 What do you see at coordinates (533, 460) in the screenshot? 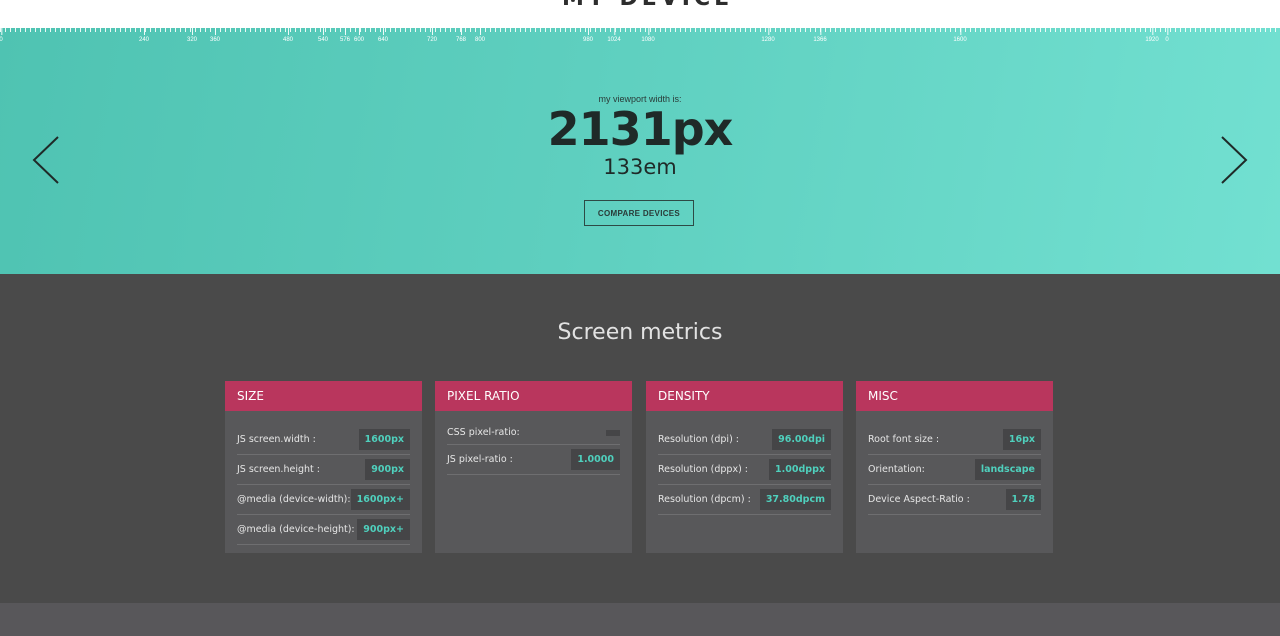
I see `metric-row: JS pixel-ratio : 1.0000` at bounding box center [533, 460].